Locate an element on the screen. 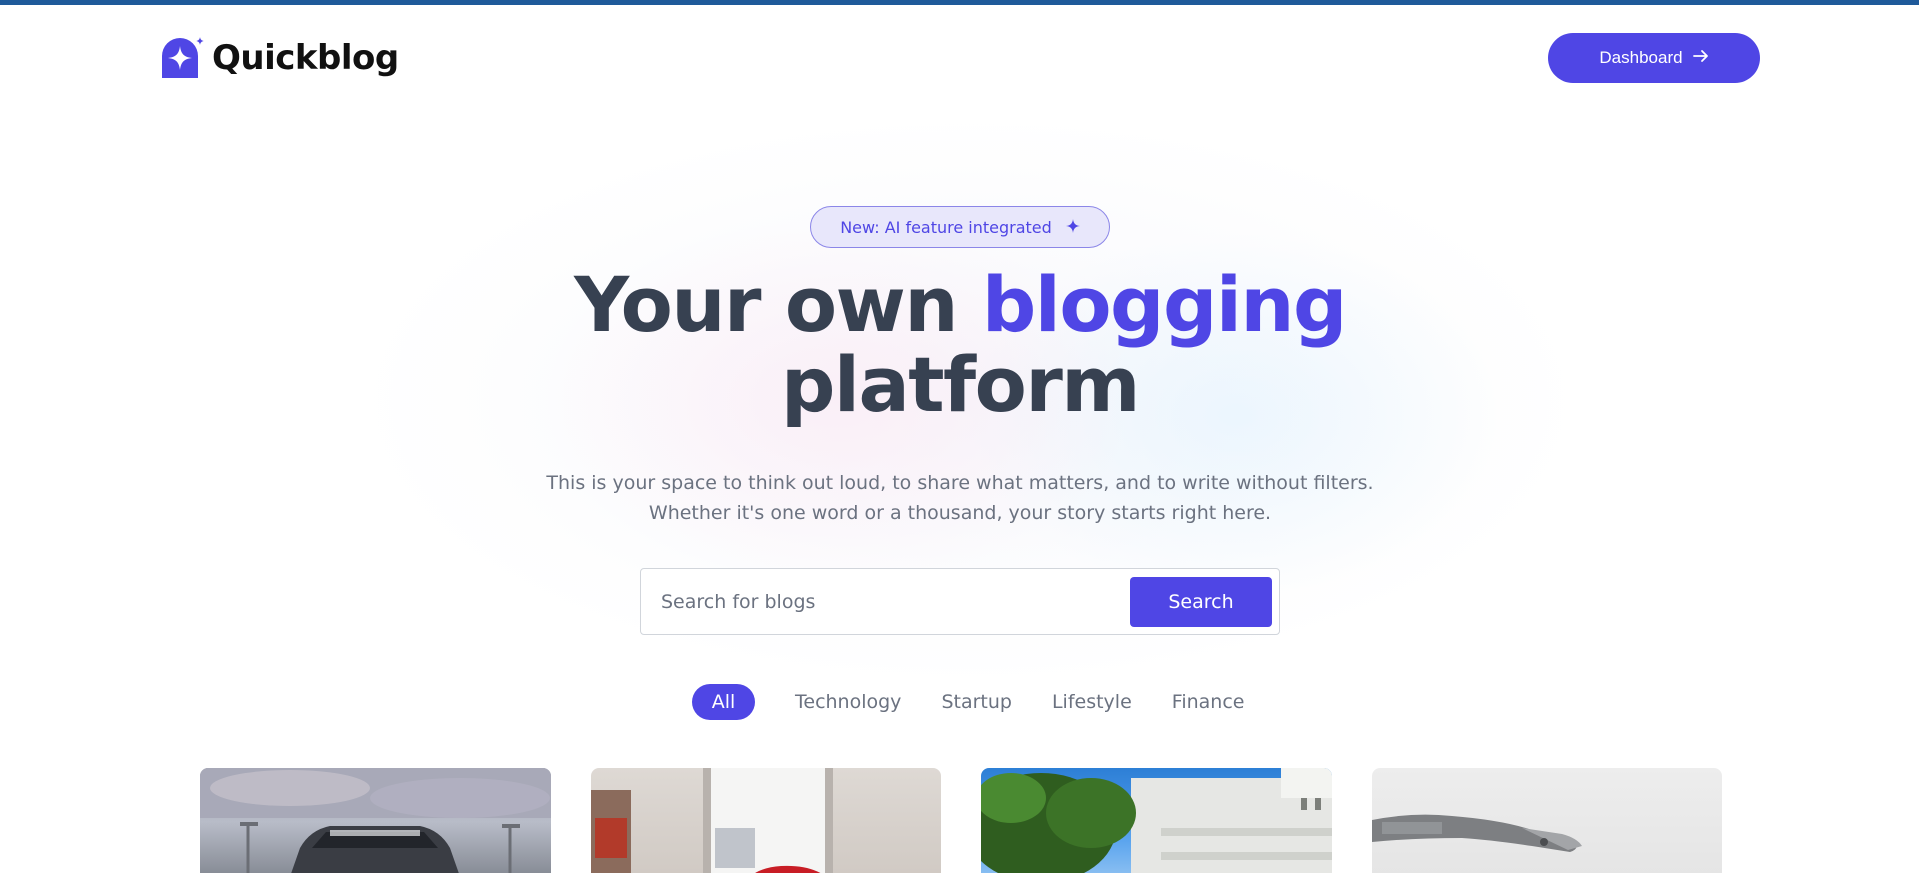  site-header: Quickblog Dashboard is located at coordinates (960, 58).